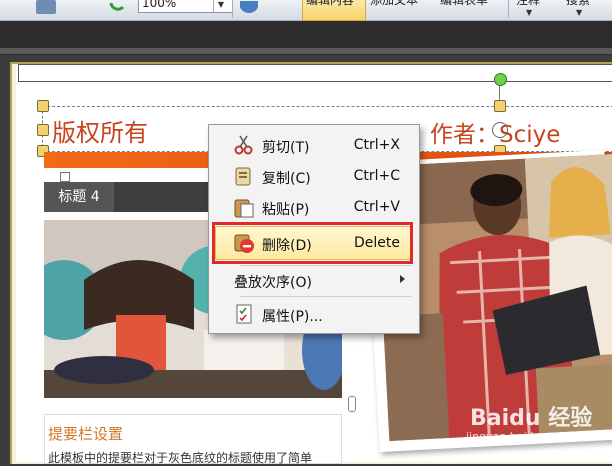 The width and height of the screenshot is (612, 466). What do you see at coordinates (220, 6) in the screenshot?
I see `zoom-dropdown-button: ▼` at bounding box center [220, 6].